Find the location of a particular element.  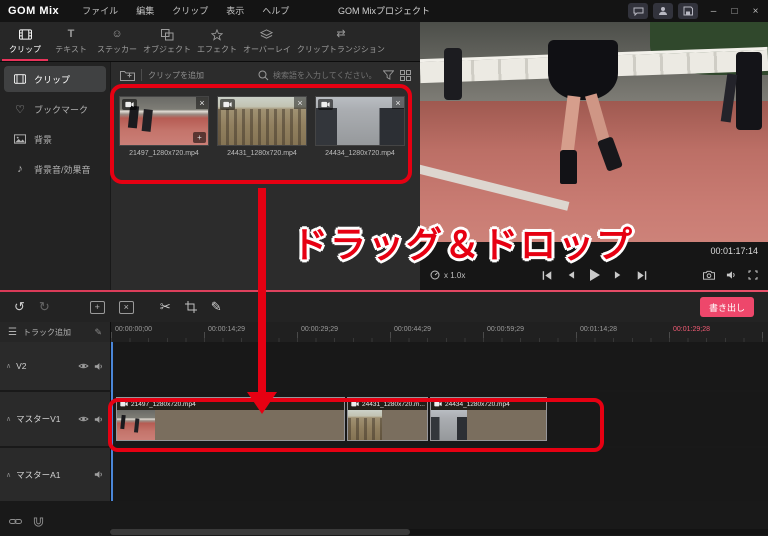

track-row-master-a1: ∧ マスターA1 is located at coordinates (384, 474).